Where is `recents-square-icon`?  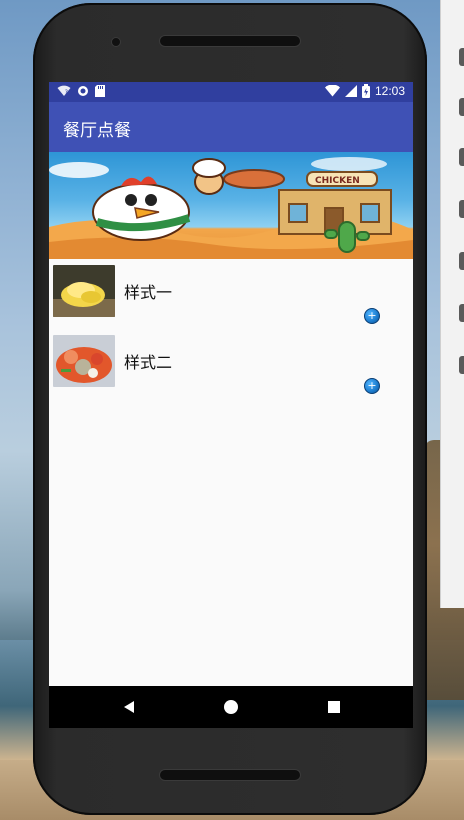
recents-square-icon is located at coordinates (334, 707).